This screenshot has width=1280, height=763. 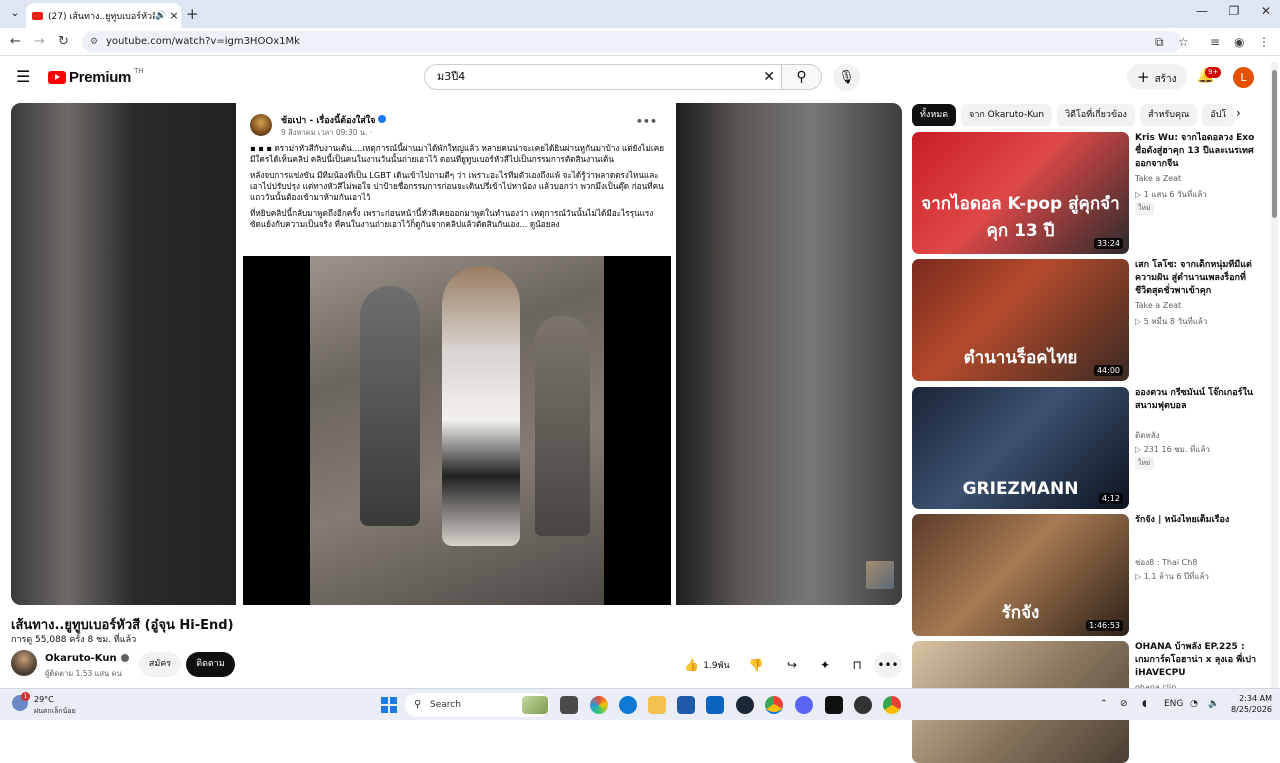 I want to click on windows-start-icon, so click(x=389, y=705).